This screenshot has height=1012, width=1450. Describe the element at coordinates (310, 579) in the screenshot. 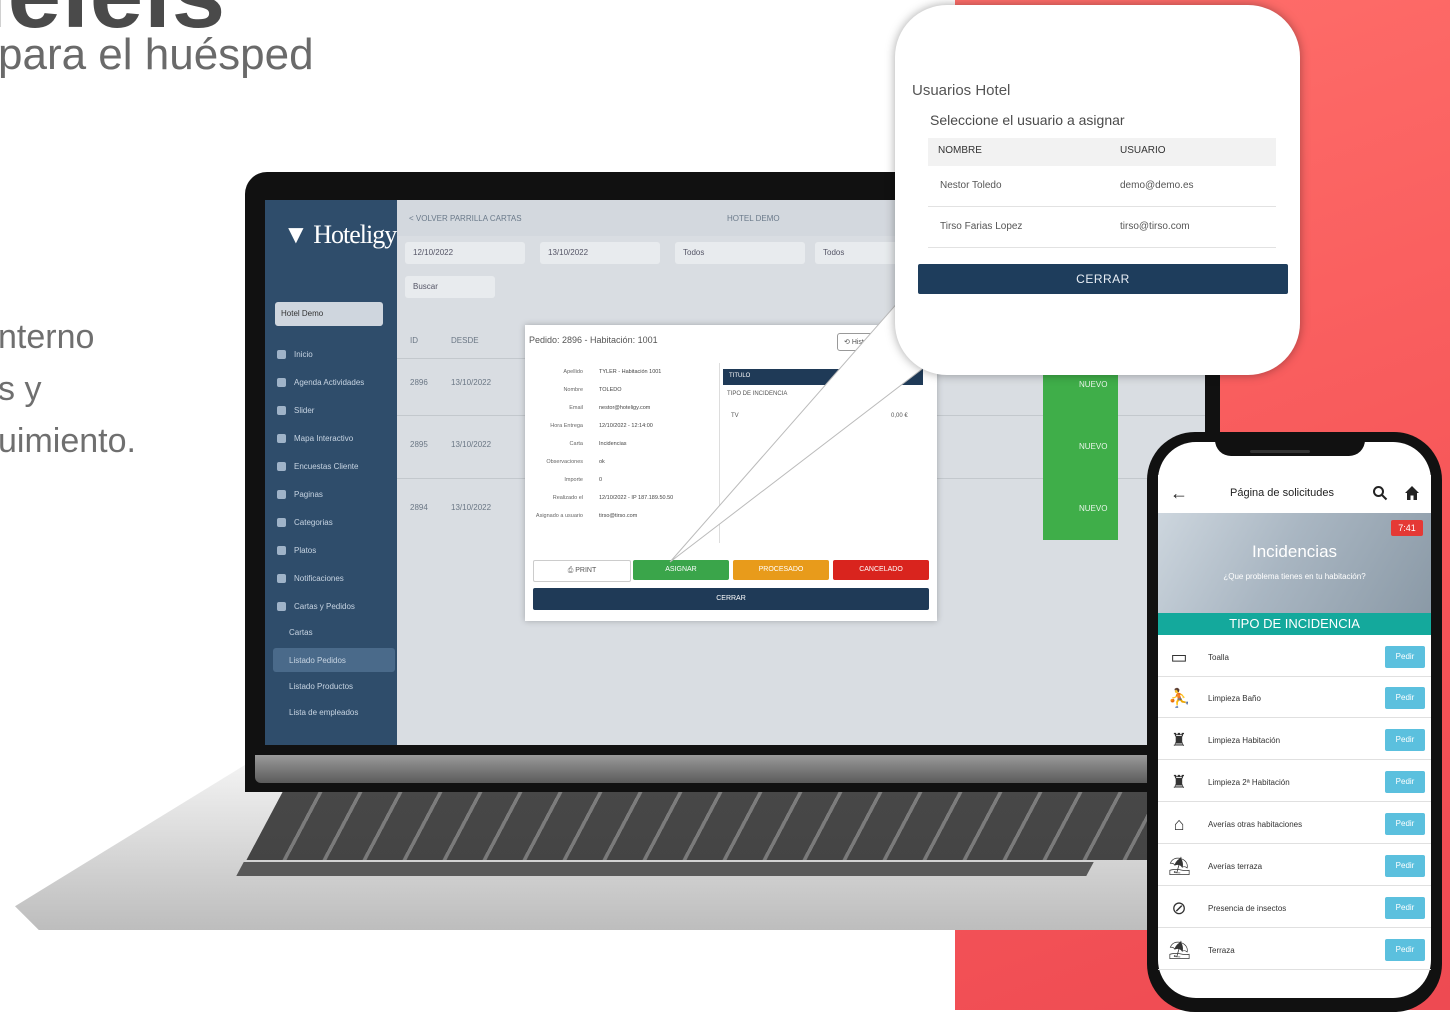

I see `sidebar-item-notificaciones: Notificaciones` at that location.